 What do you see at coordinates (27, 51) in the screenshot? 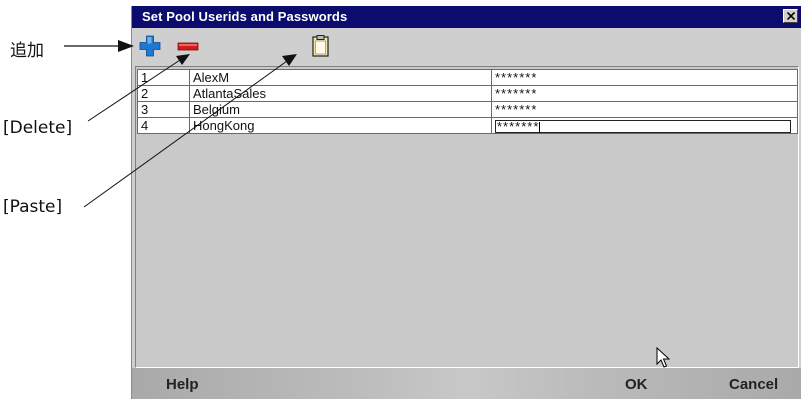
I see `add-callout-label: 追加` at bounding box center [27, 51].